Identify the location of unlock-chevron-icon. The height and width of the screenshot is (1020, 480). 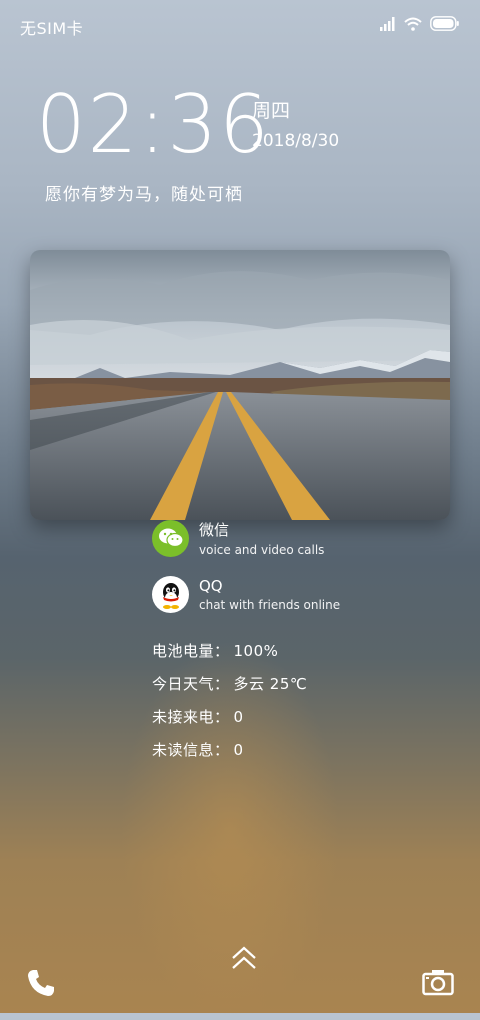
(244, 958).